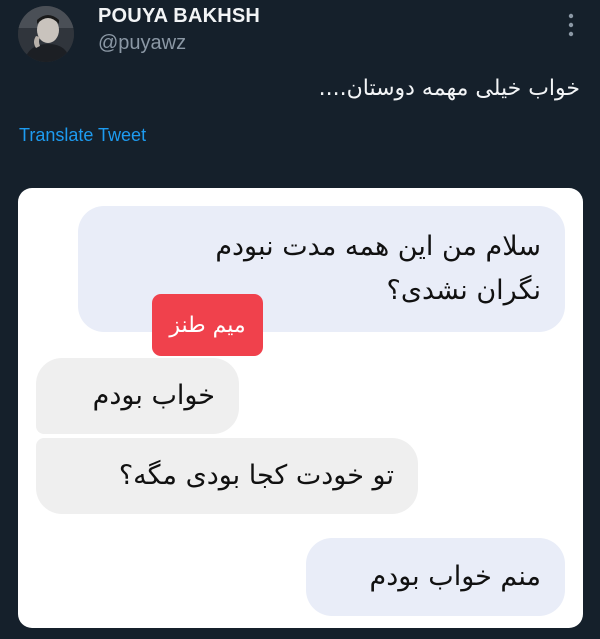  I want to click on chat-bubble-incoming: منم خواب بودم, so click(435, 577).